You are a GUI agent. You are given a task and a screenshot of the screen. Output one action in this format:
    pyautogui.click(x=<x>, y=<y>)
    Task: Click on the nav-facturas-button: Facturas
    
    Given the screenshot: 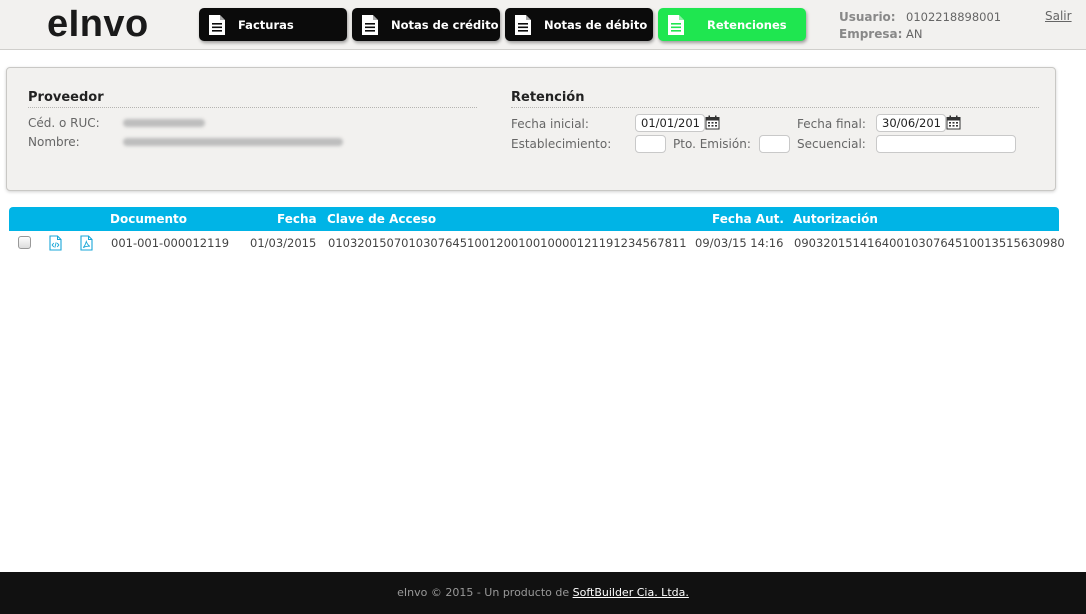 What is the action you would take?
    pyautogui.click(x=273, y=24)
    